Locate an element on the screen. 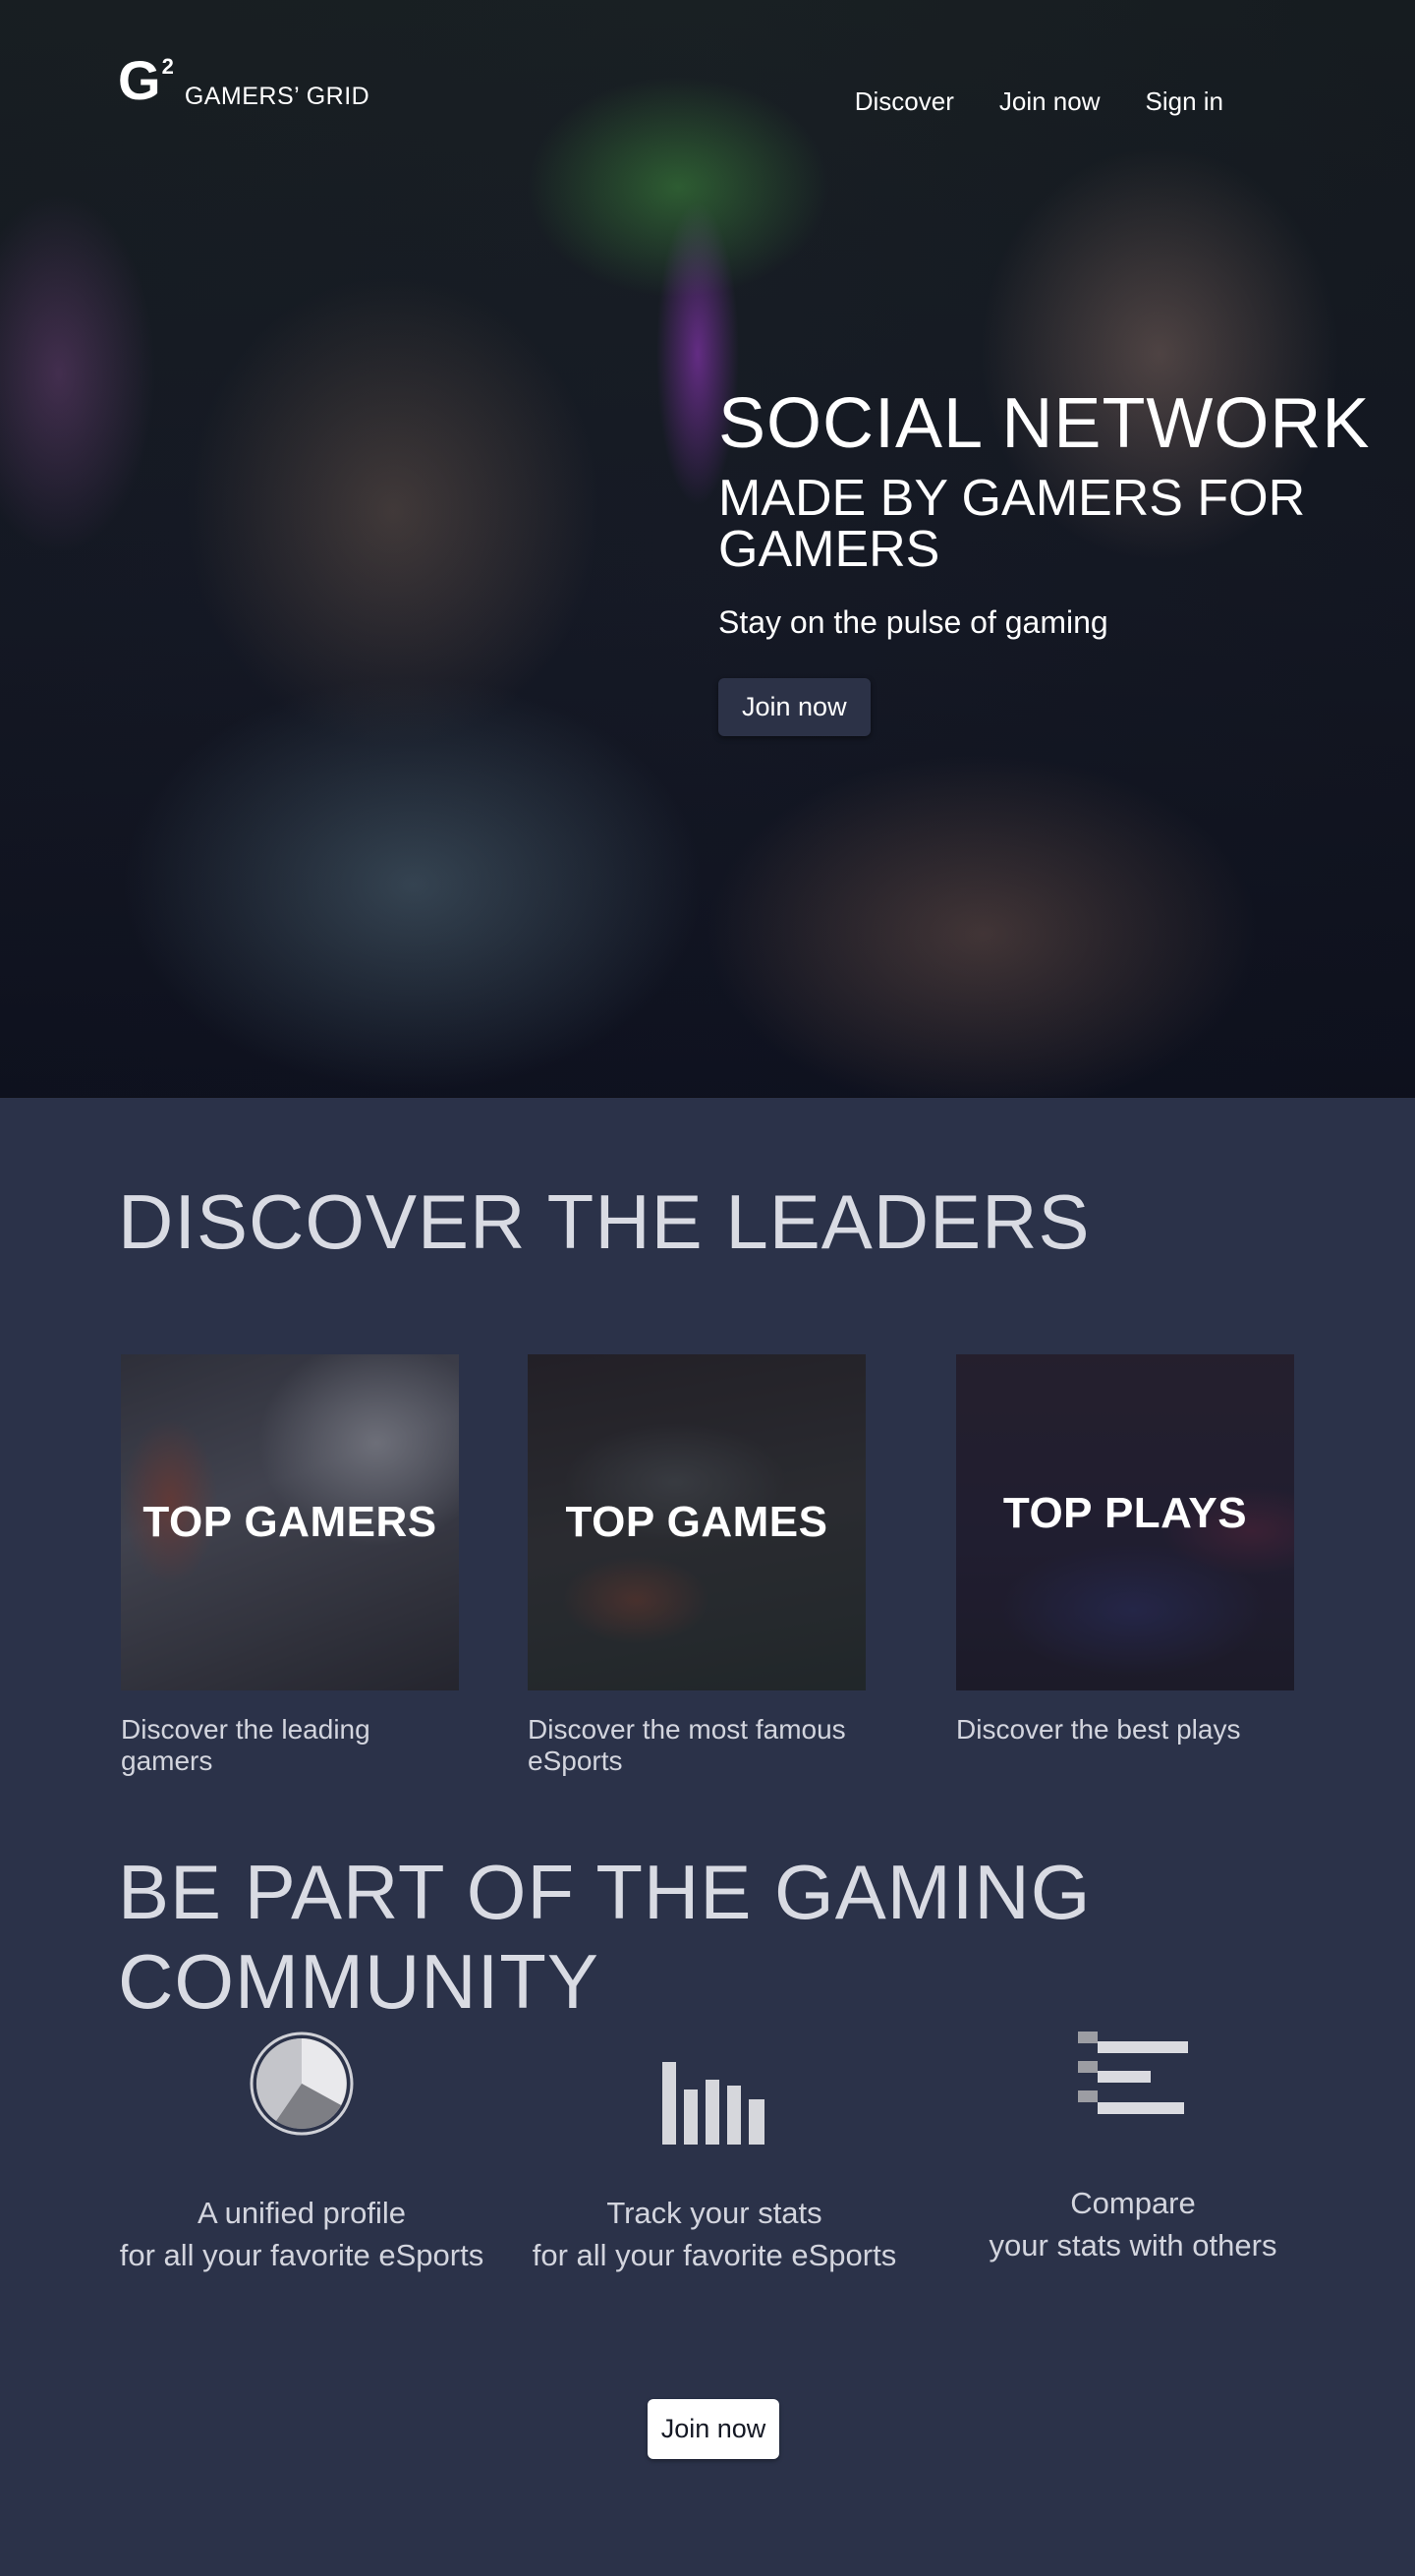 This screenshot has height=2576, width=1415. community-title: BE PART OF THE GAMING COMMUNITY is located at coordinates (605, 1937).